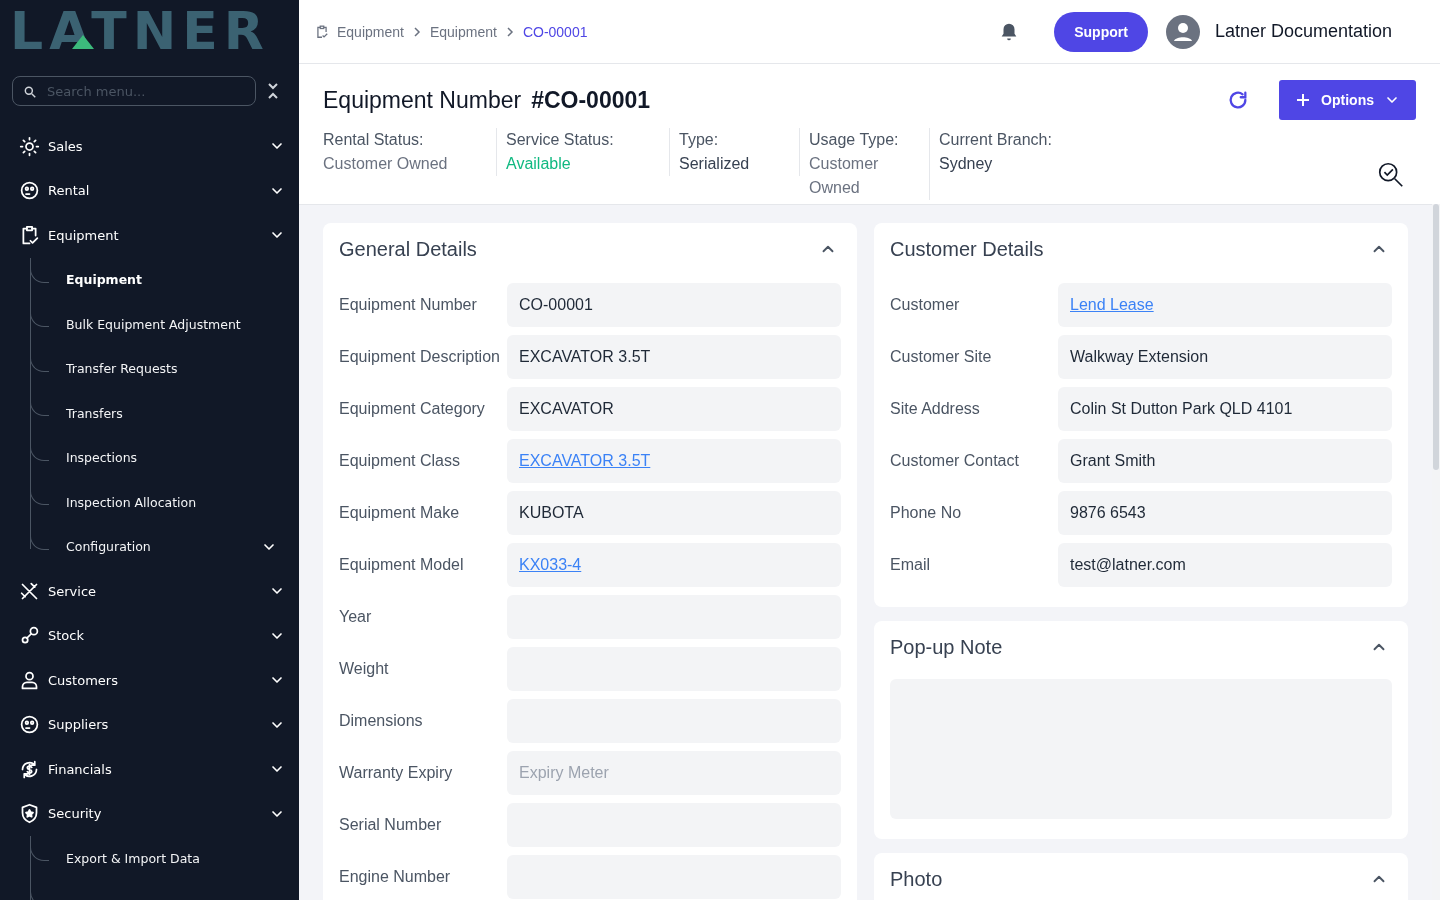 Image resolution: width=1440 pixels, height=900 pixels. Describe the element at coordinates (555, 31) in the screenshot. I see `breadcrumb-link: CO-00001` at that location.